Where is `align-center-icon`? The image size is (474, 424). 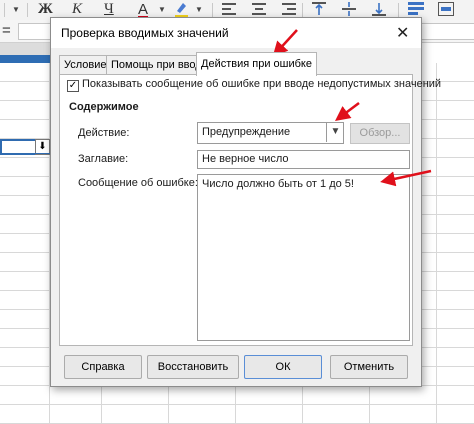
align-center-icon is located at coordinates (259, 10).